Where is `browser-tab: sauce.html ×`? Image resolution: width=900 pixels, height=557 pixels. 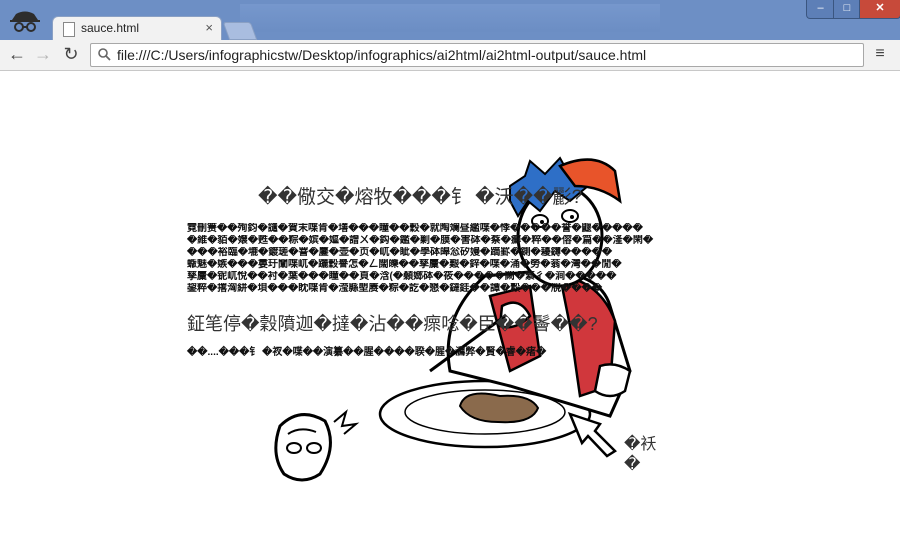
browser-tab: sauce.html × is located at coordinates (137, 28).